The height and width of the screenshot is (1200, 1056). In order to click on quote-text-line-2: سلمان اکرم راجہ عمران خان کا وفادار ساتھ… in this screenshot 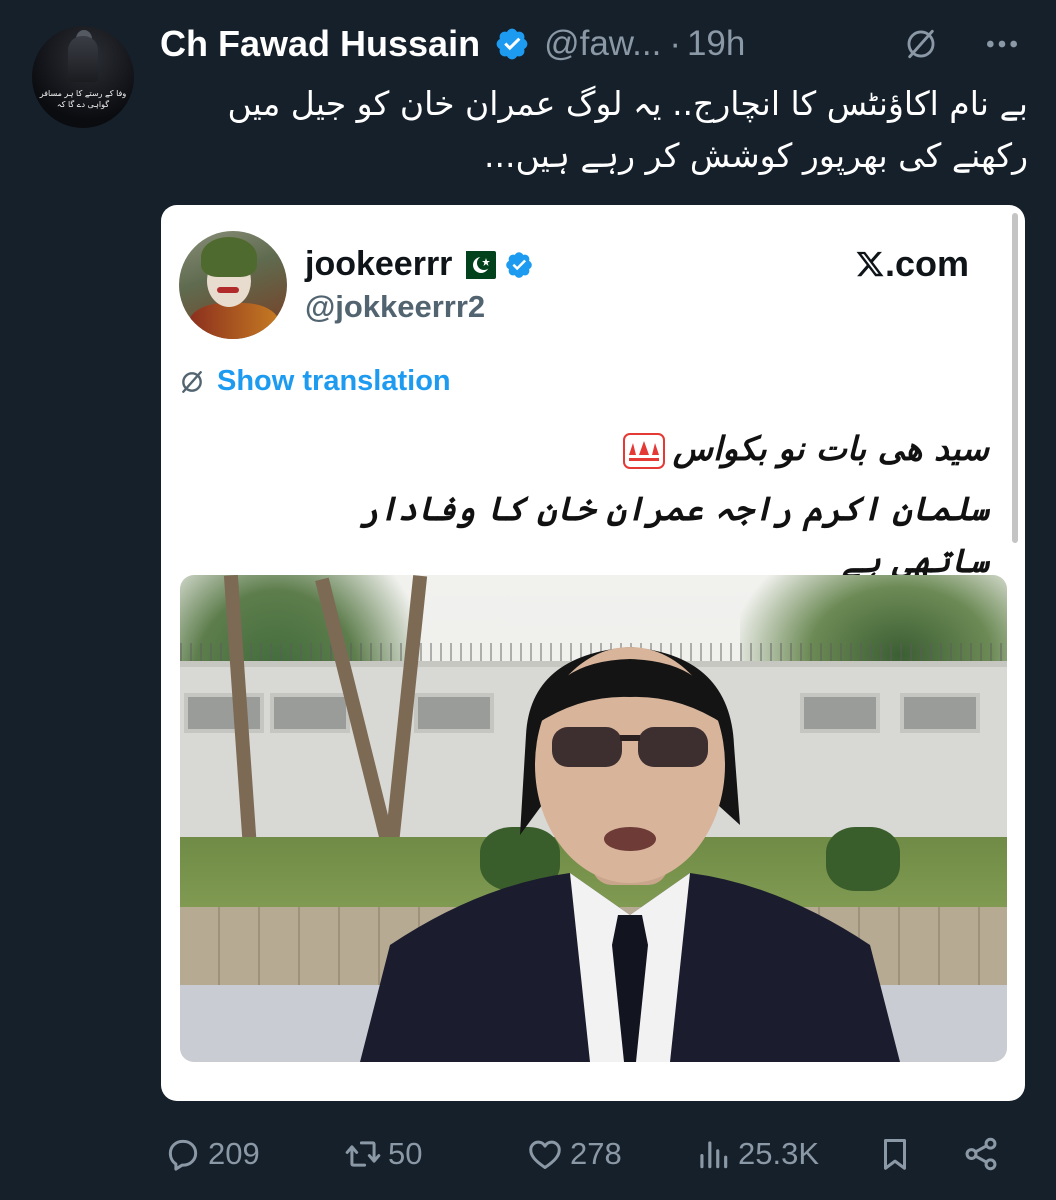, I will do `click(674, 534)`.